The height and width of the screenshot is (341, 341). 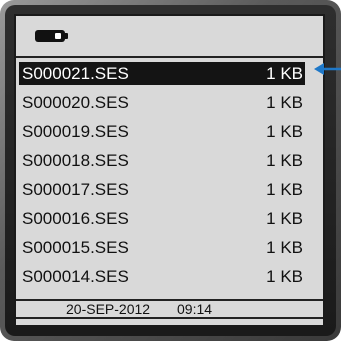 I want to click on file-row: S000016.SES 1 KB, so click(x=162, y=218).